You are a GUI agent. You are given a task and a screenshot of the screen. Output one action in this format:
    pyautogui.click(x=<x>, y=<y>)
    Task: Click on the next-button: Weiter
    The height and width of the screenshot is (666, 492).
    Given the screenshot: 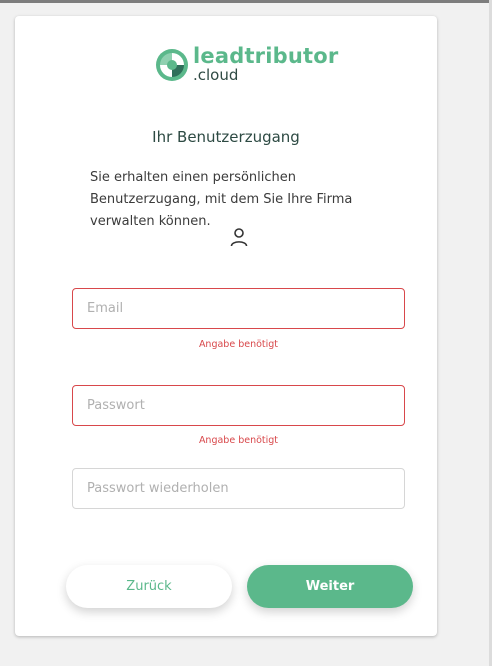 What is the action you would take?
    pyautogui.click(x=330, y=586)
    